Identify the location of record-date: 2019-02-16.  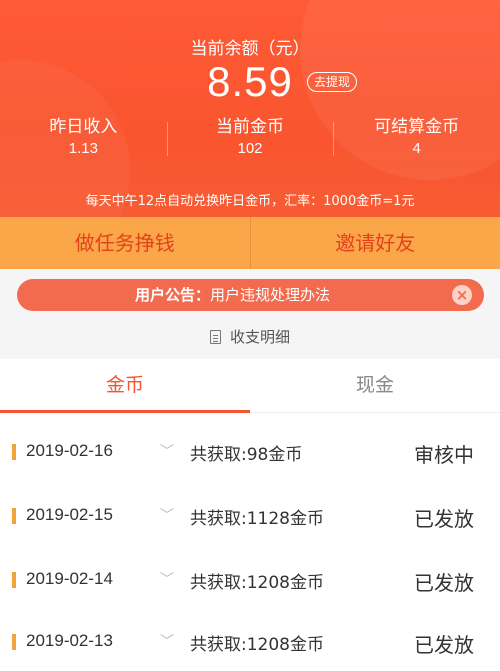
(69, 450).